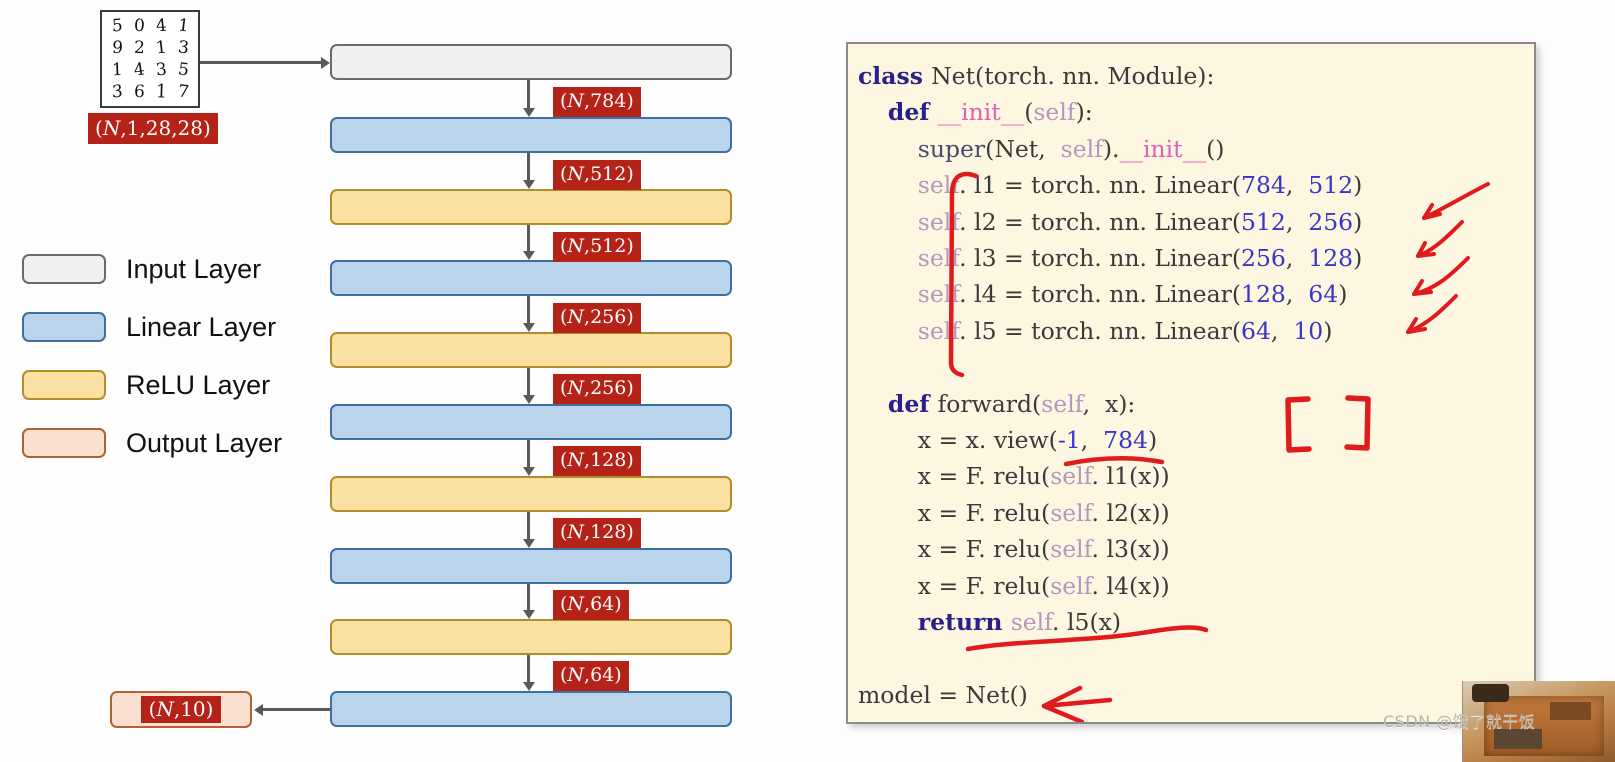  What do you see at coordinates (943, 694) in the screenshot?
I see `code-token: model = Net()` at bounding box center [943, 694].